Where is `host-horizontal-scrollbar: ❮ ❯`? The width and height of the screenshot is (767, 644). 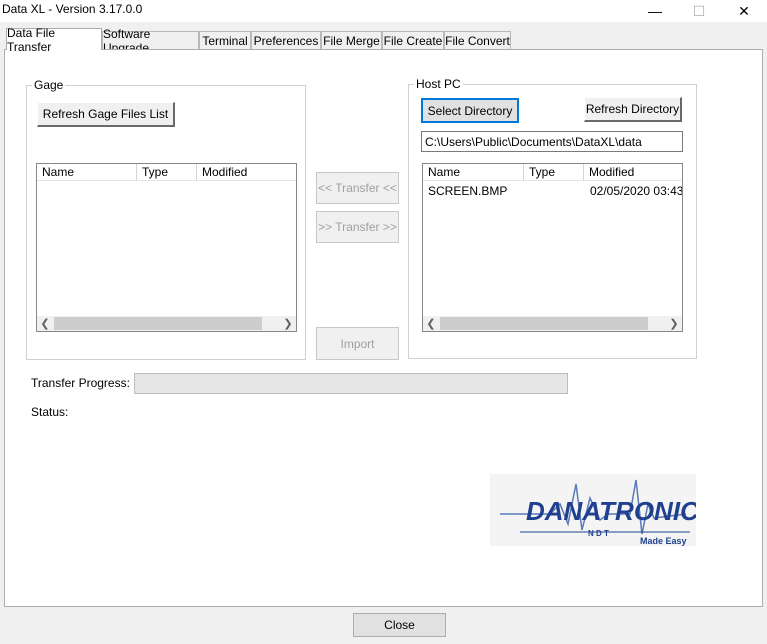 host-horizontal-scrollbar: ❮ ❯ is located at coordinates (552, 323).